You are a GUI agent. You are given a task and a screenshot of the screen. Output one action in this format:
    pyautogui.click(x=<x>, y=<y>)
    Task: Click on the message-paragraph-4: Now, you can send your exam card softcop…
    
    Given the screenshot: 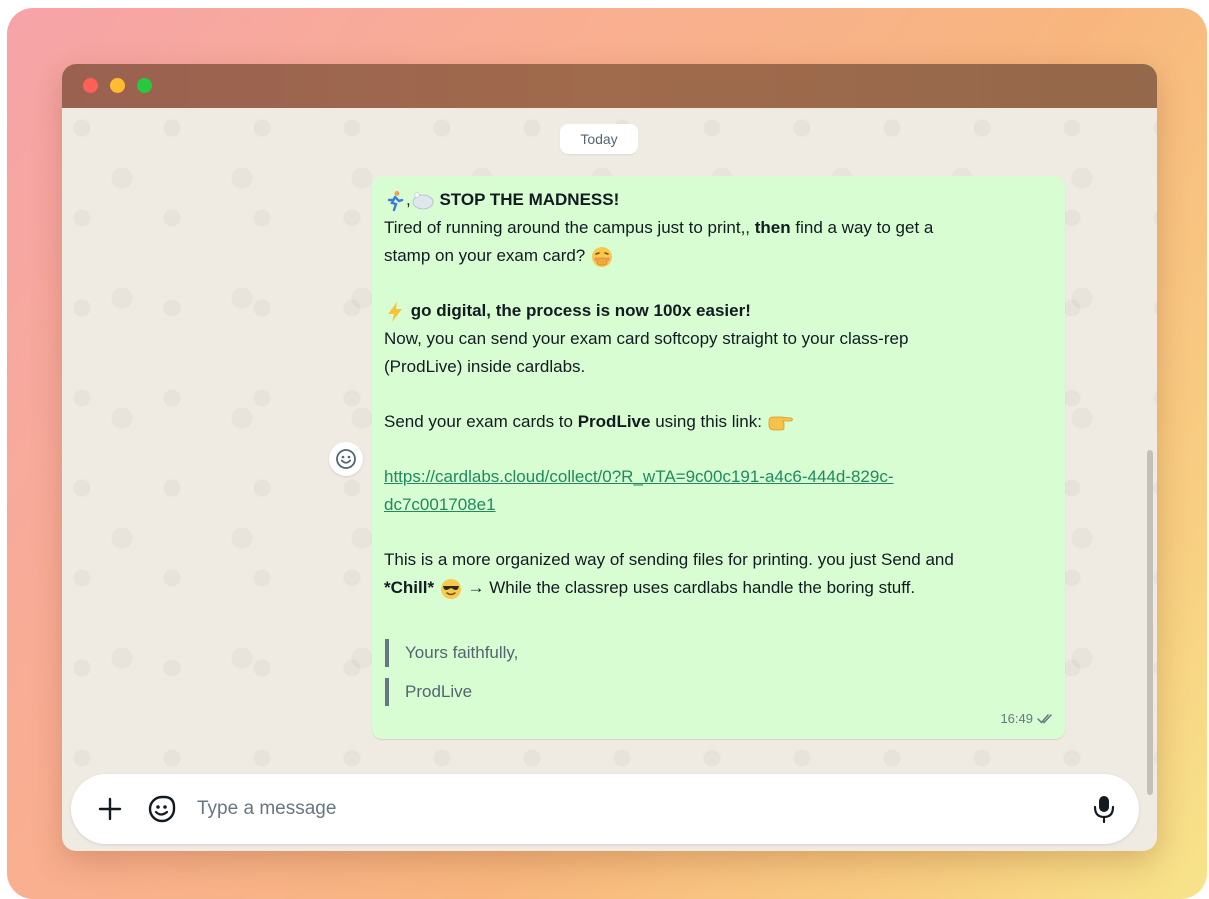 What is the action you would take?
    pyautogui.click(x=646, y=338)
    